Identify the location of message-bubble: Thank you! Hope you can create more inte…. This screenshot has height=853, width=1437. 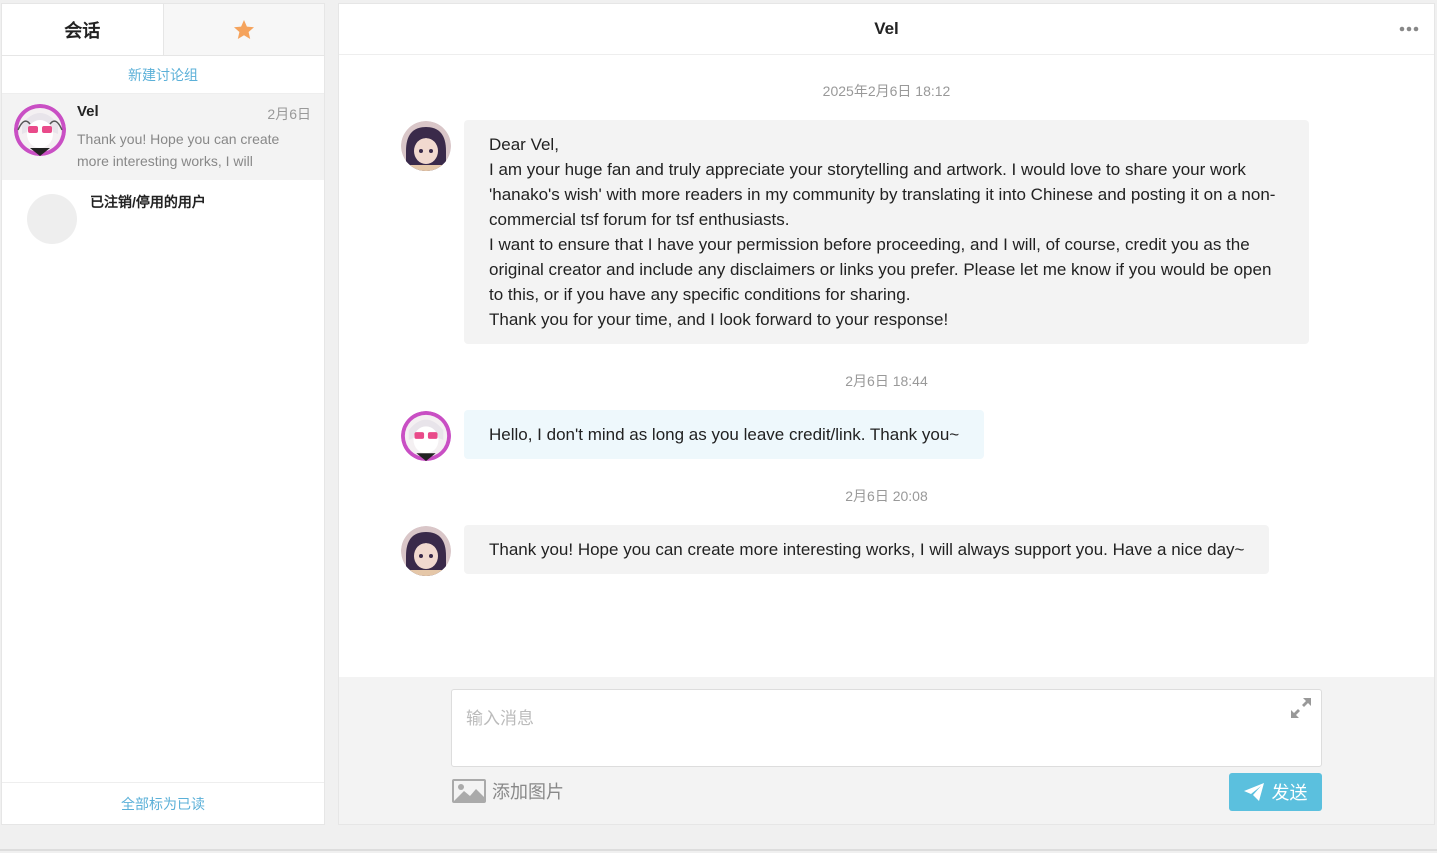
(867, 549).